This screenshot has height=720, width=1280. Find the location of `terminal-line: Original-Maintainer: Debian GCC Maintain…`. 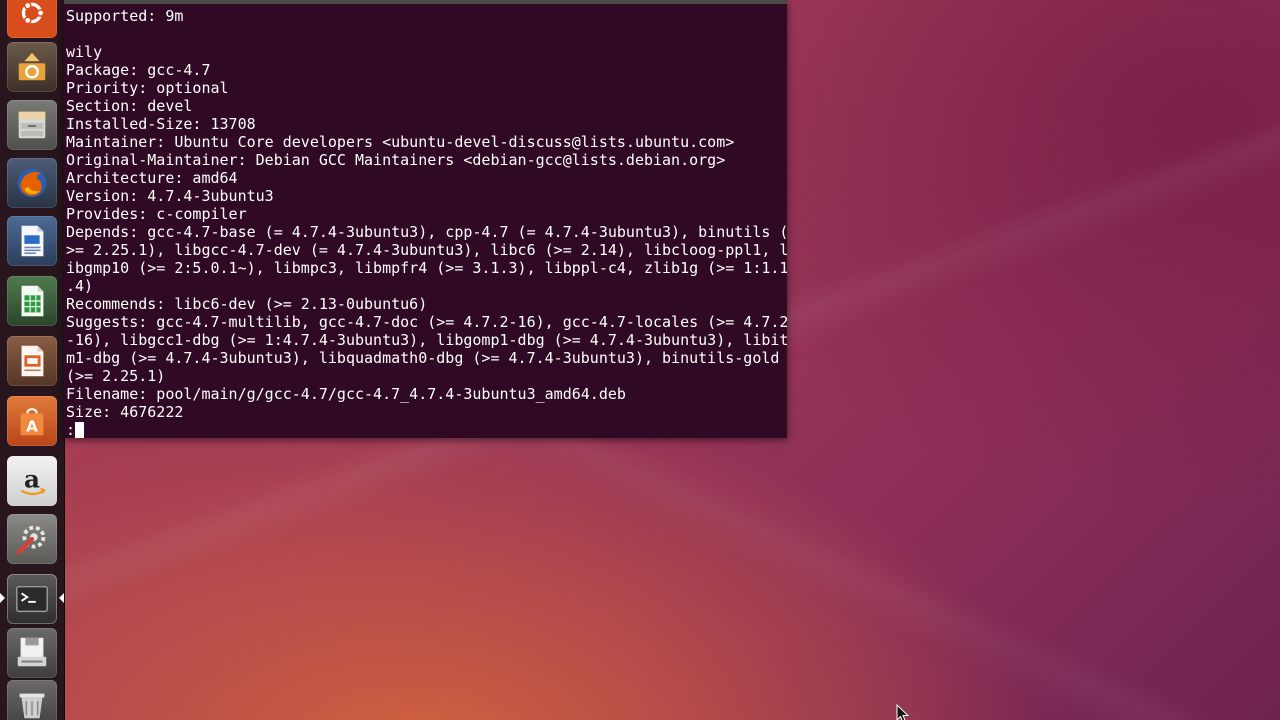

terminal-line: Original-Maintainer: Debian GCC Maintain… is located at coordinates (396, 160).